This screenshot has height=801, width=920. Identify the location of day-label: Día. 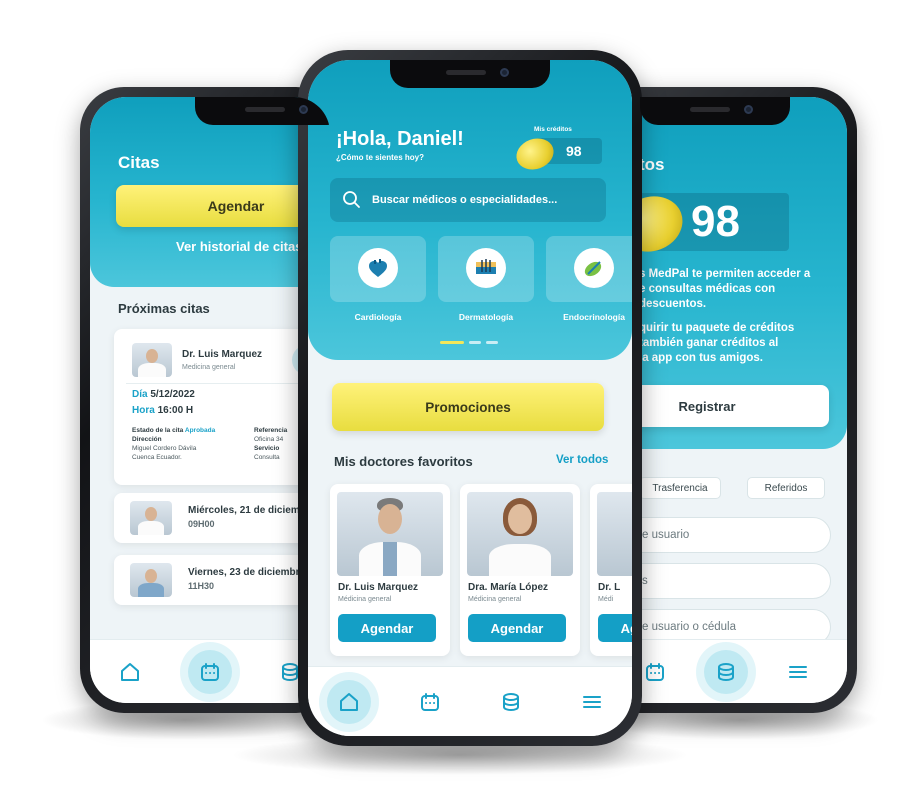
(140, 394).